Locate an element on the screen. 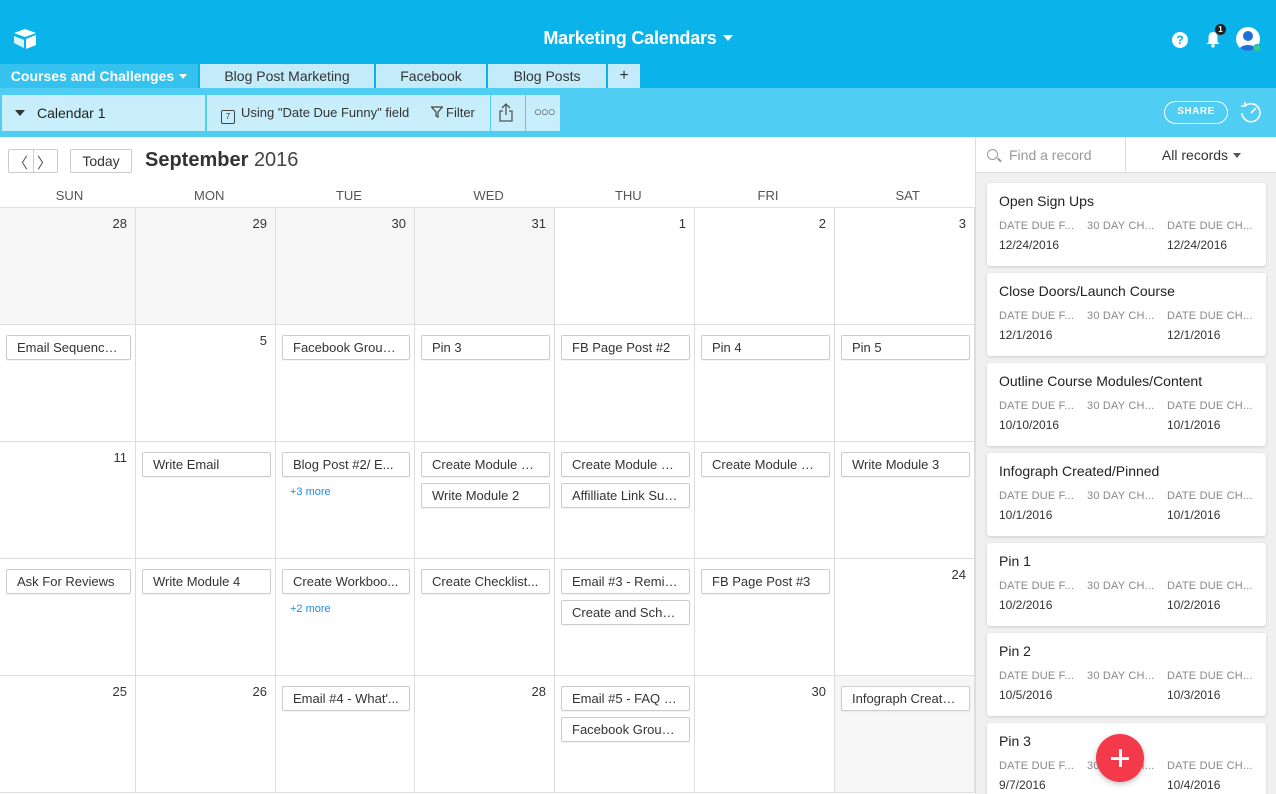 The image size is (1276, 794). calendar-day-cell: 31 is located at coordinates (485, 266).